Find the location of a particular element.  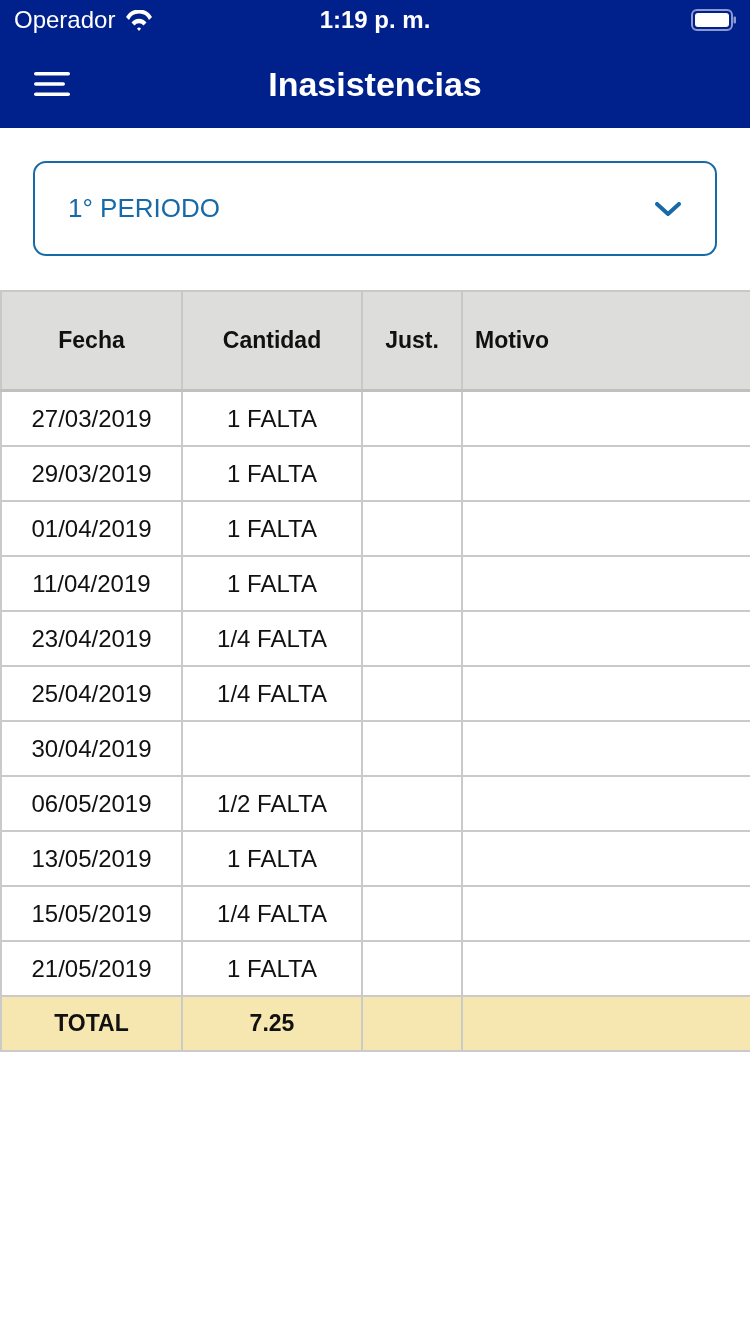

column-header: Fecha is located at coordinates (91, 341).